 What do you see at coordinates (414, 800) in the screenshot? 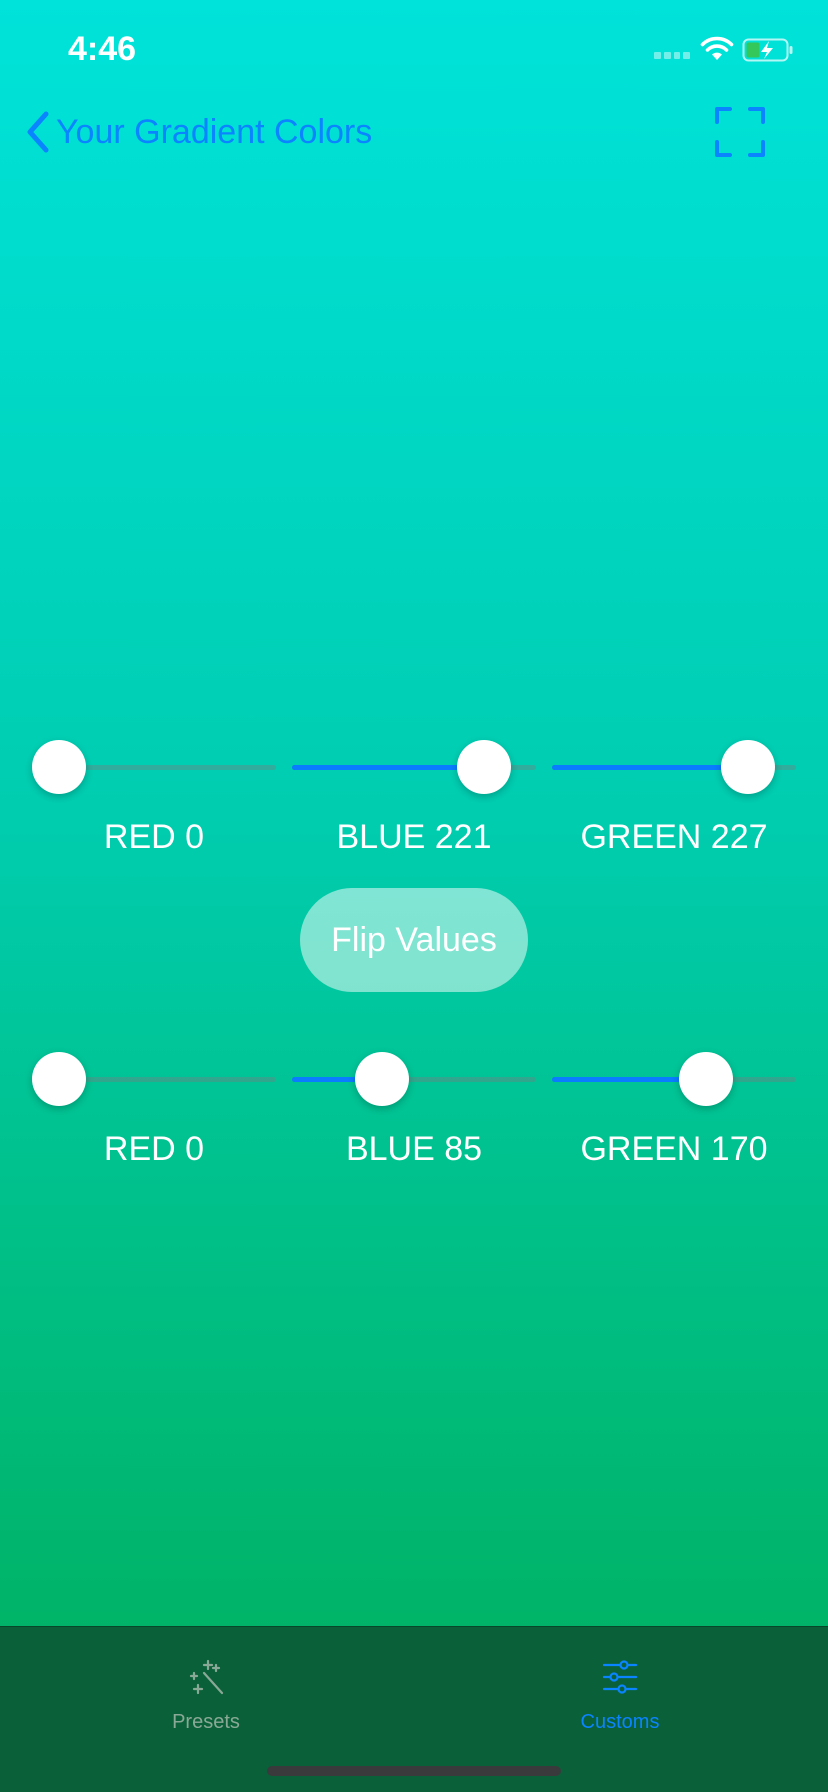
I see `top-color-sliders: RED 0 BLUE 221 GREEN 227` at bounding box center [414, 800].